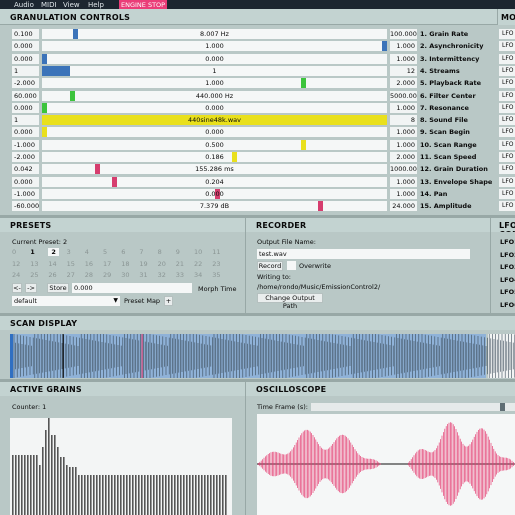 The height and width of the screenshot is (515, 515). Describe the element at coordinates (16, 275) in the screenshot. I see `preset-slot: 24` at that location.